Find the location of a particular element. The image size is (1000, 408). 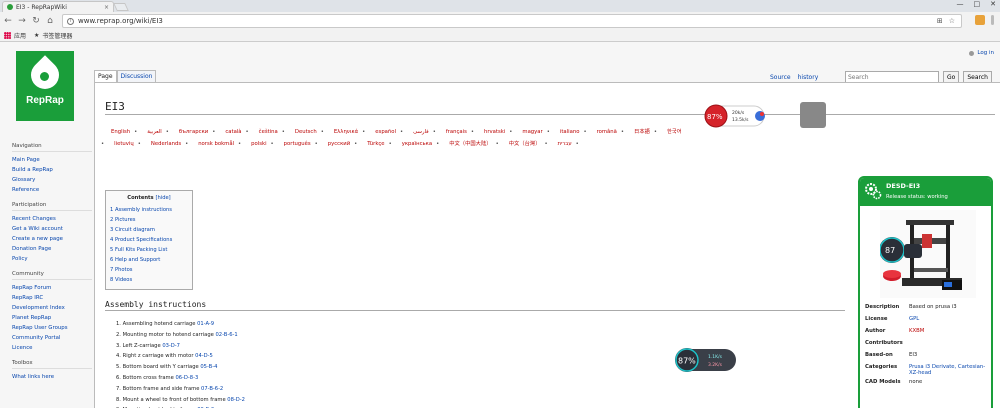

infobox-value: KXBM is located at coordinates (949, 333).